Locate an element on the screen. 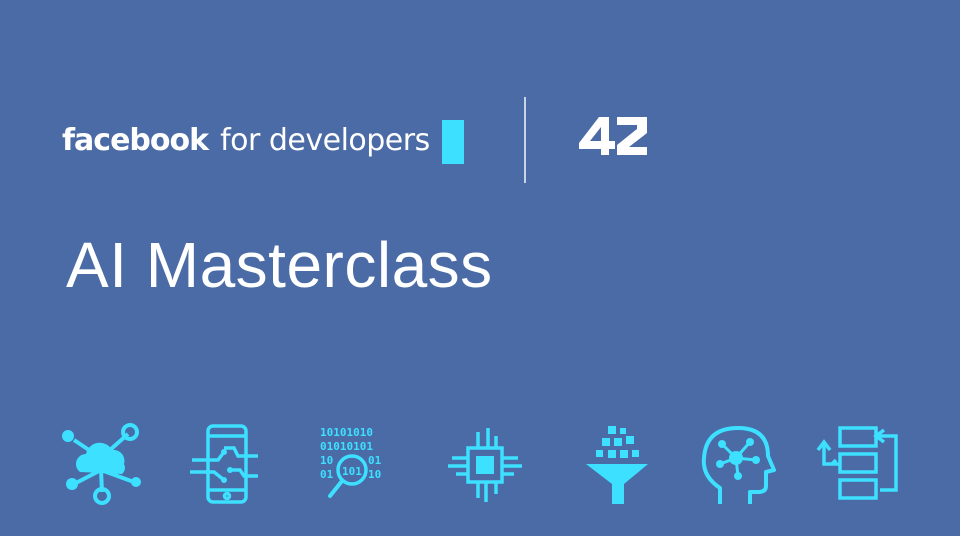  svg-text: 10101010 is located at coordinates (346, 432).